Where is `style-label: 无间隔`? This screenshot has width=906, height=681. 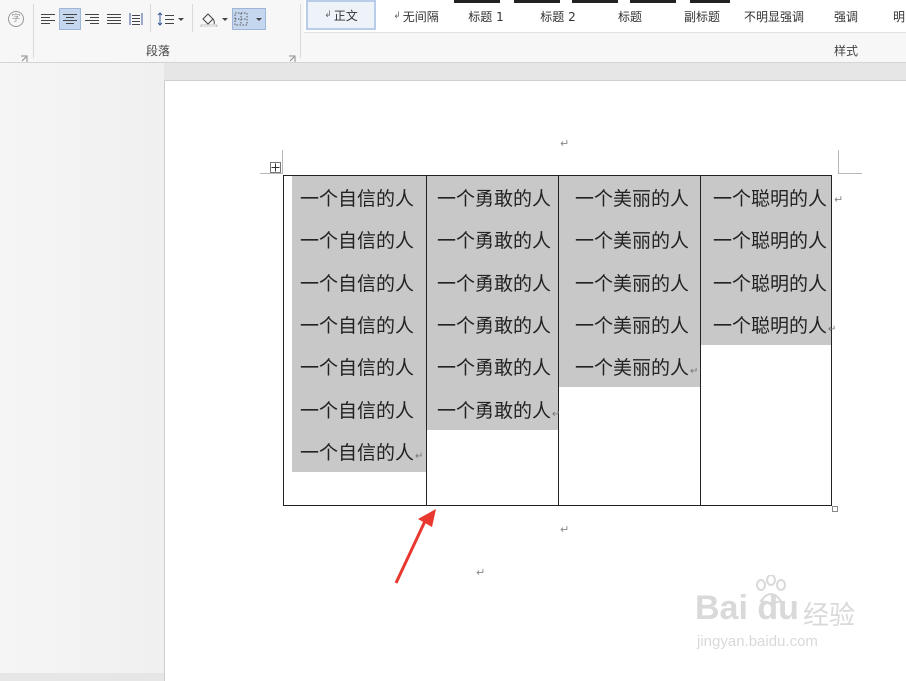 style-label: 无间隔 is located at coordinates (420, 16).